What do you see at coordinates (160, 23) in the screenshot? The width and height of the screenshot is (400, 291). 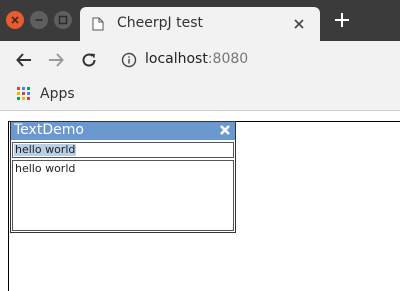 I see `tab-title: CheerpJ test` at bounding box center [160, 23].